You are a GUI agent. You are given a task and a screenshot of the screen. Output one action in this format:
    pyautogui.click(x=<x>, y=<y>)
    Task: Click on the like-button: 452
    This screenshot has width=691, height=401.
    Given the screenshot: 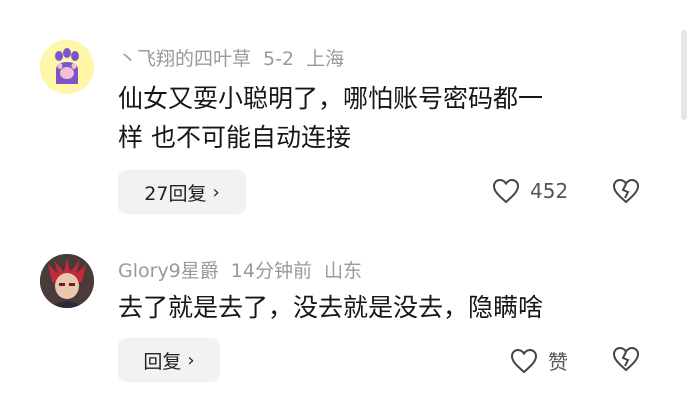 What is the action you would take?
    pyautogui.click(x=530, y=191)
    